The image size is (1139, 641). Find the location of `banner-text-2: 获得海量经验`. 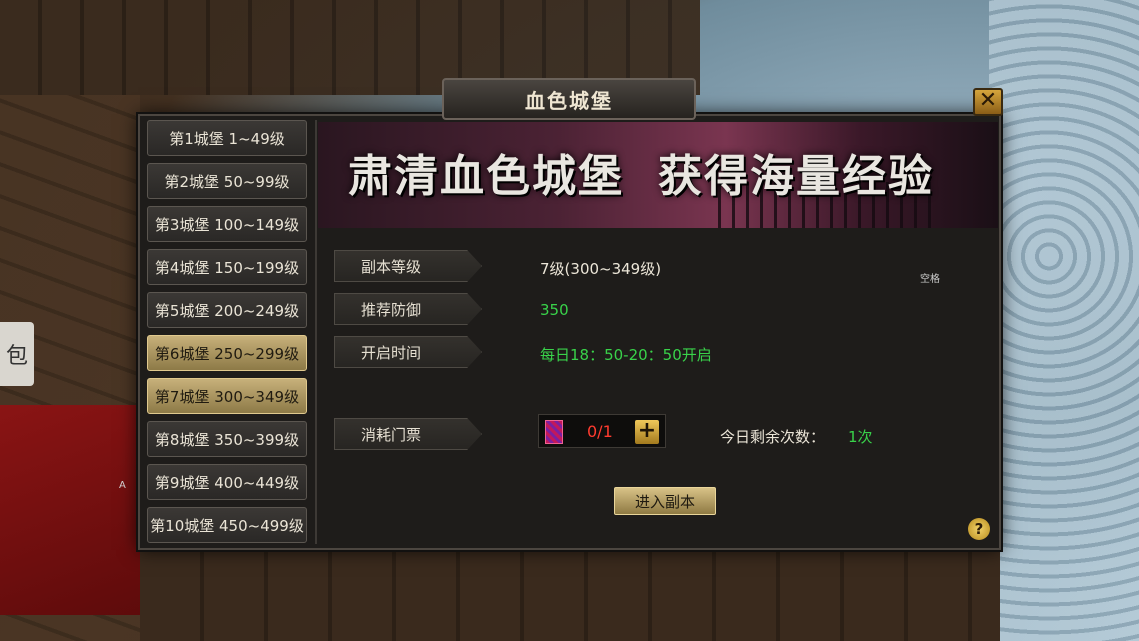

banner-text-2: 获得海量经验 is located at coordinates (796, 176).